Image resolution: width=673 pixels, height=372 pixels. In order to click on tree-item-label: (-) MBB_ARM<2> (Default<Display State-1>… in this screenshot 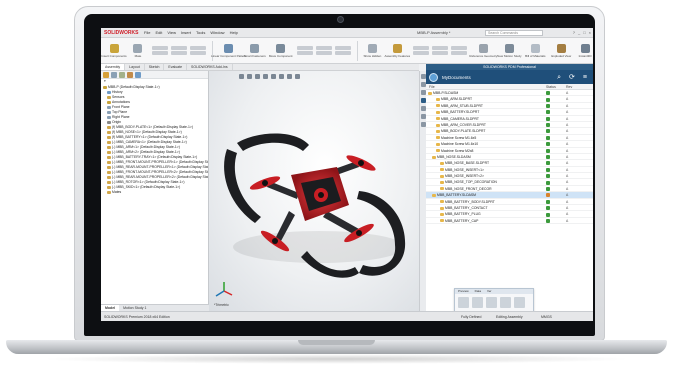, I will do `click(146, 152)`.